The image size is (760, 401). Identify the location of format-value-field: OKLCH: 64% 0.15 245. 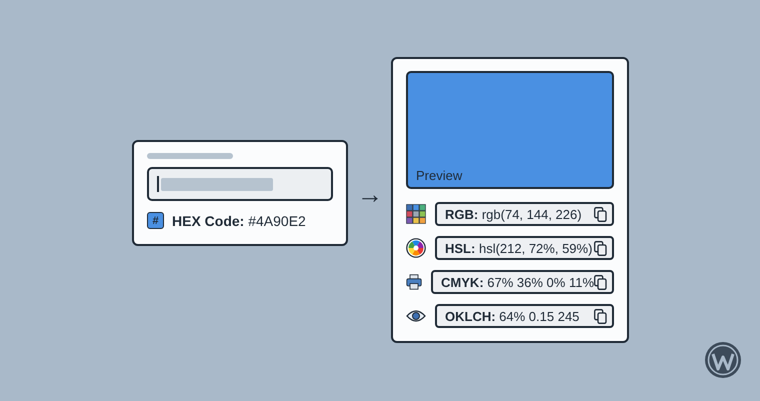
(524, 316).